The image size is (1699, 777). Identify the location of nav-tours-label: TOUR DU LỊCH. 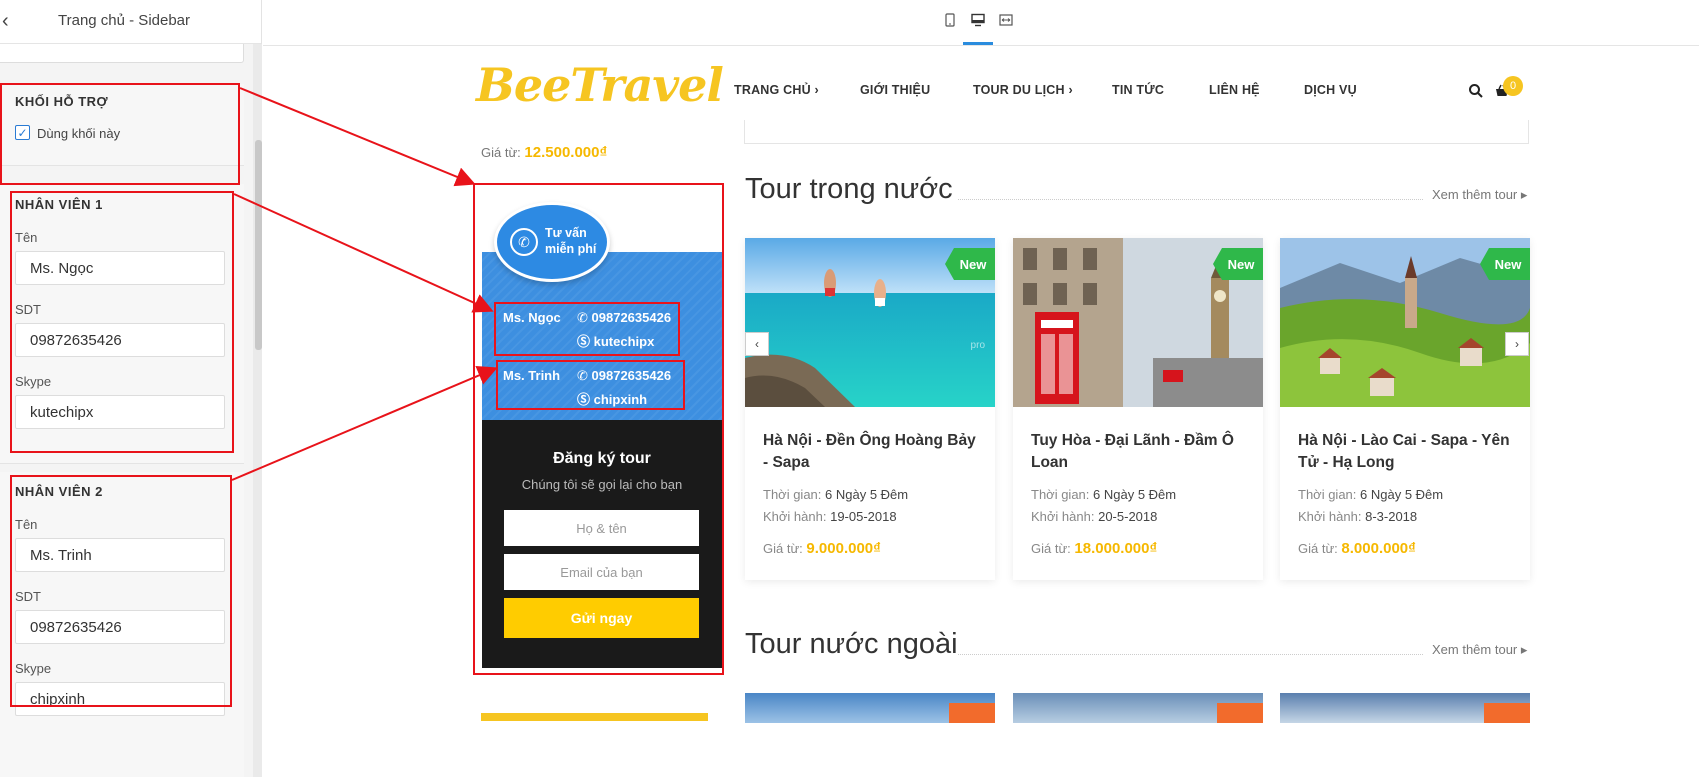
(1019, 90).